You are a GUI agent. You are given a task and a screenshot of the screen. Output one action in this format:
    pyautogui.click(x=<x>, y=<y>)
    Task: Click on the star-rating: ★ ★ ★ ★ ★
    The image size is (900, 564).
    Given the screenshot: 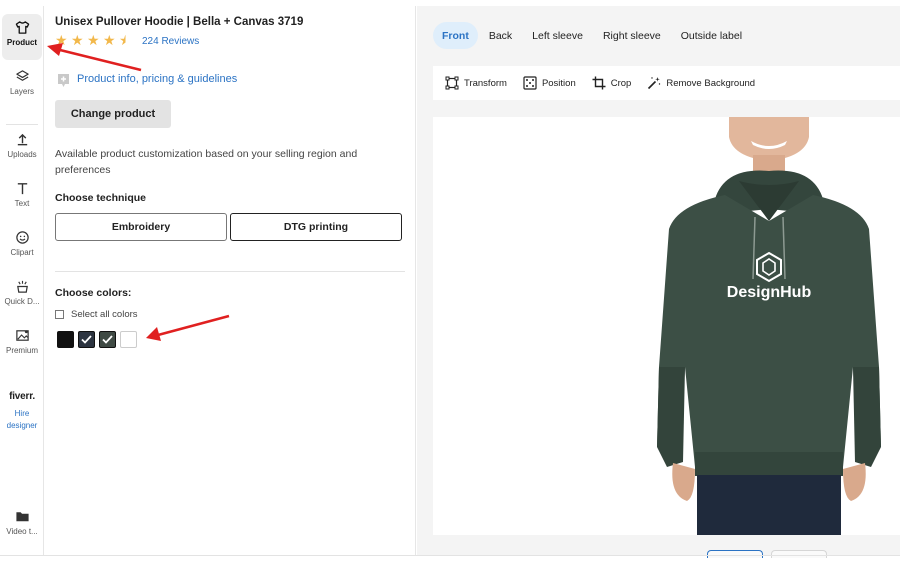 What is the action you would take?
    pyautogui.click(x=93, y=40)
    